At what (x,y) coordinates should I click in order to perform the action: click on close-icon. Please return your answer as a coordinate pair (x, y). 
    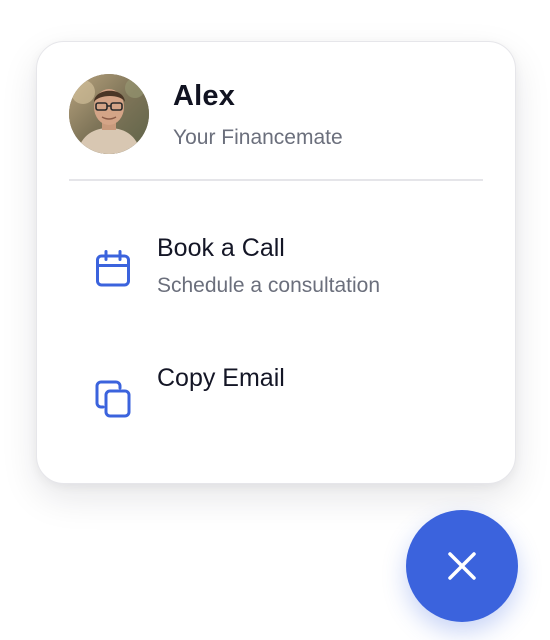
    Looking at the image, I should click on (462, 566).